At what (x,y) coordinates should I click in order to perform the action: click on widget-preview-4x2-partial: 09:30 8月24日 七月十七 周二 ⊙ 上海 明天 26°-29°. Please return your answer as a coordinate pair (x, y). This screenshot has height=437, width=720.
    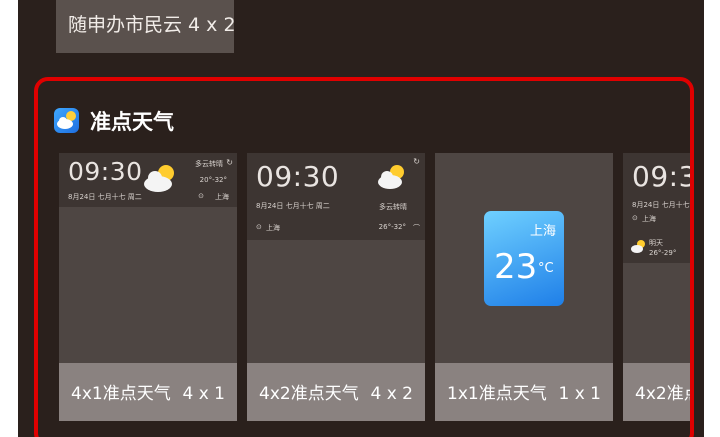
    Looking at the image, I should click on (656, 208).